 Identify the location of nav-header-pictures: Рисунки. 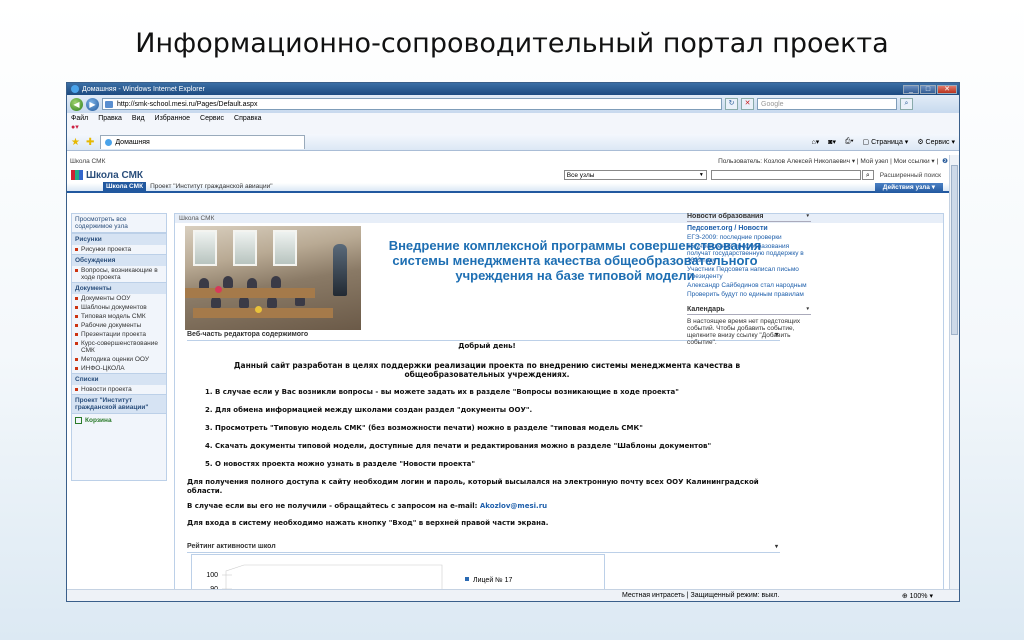
(119, 239).